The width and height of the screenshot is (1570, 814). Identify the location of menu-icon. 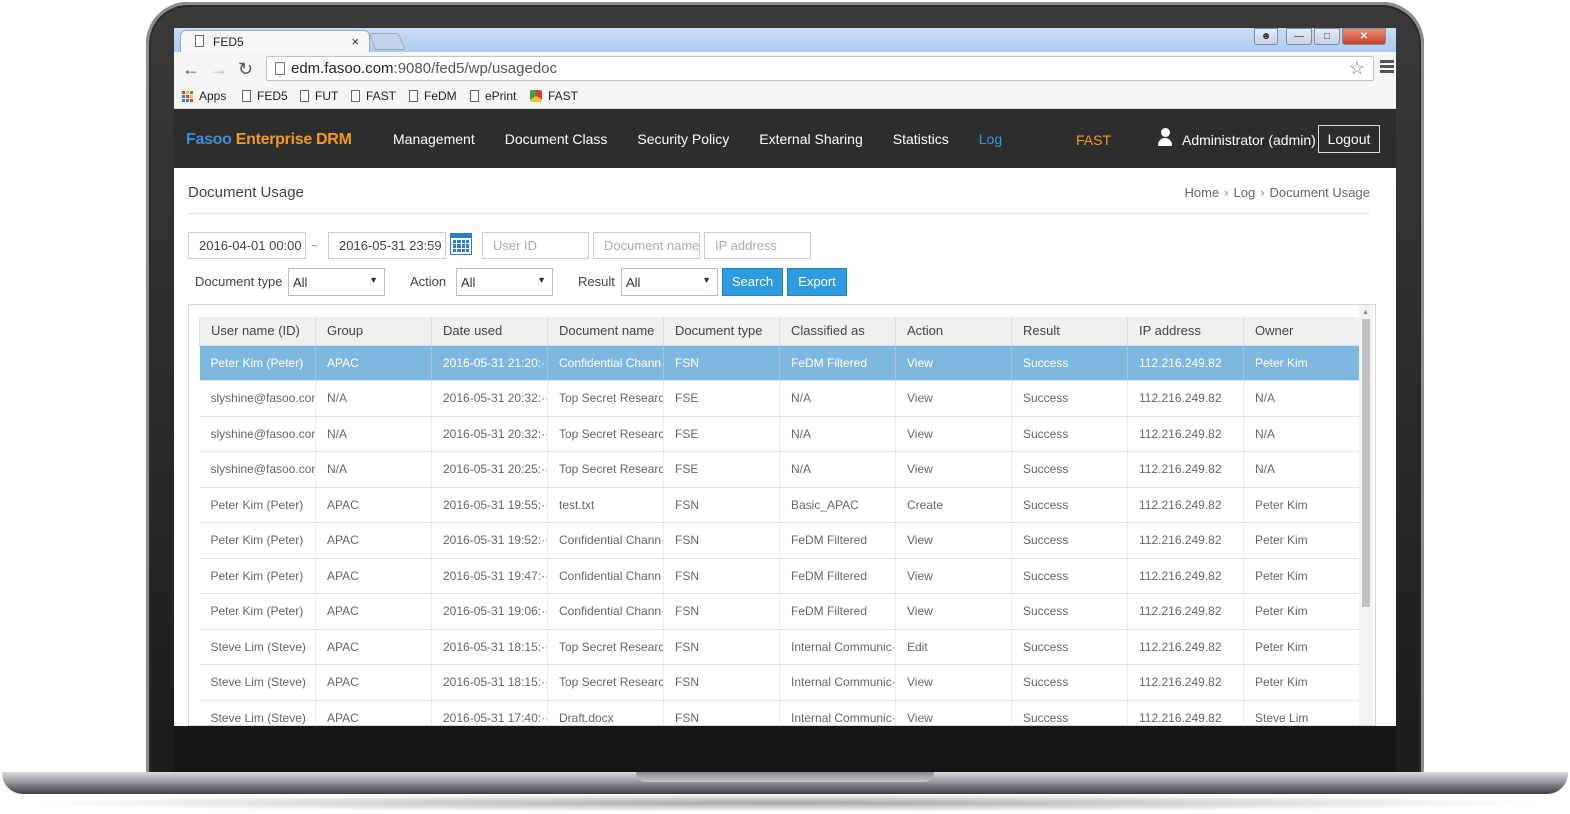
(1387, 67).